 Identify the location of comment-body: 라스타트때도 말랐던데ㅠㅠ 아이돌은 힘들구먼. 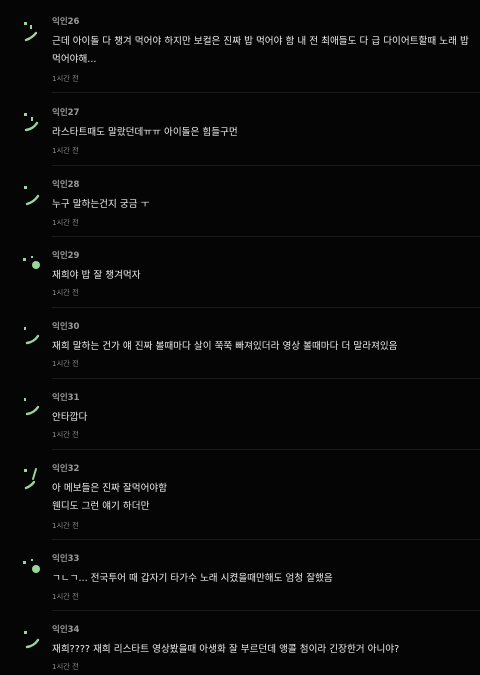
(145, 132).